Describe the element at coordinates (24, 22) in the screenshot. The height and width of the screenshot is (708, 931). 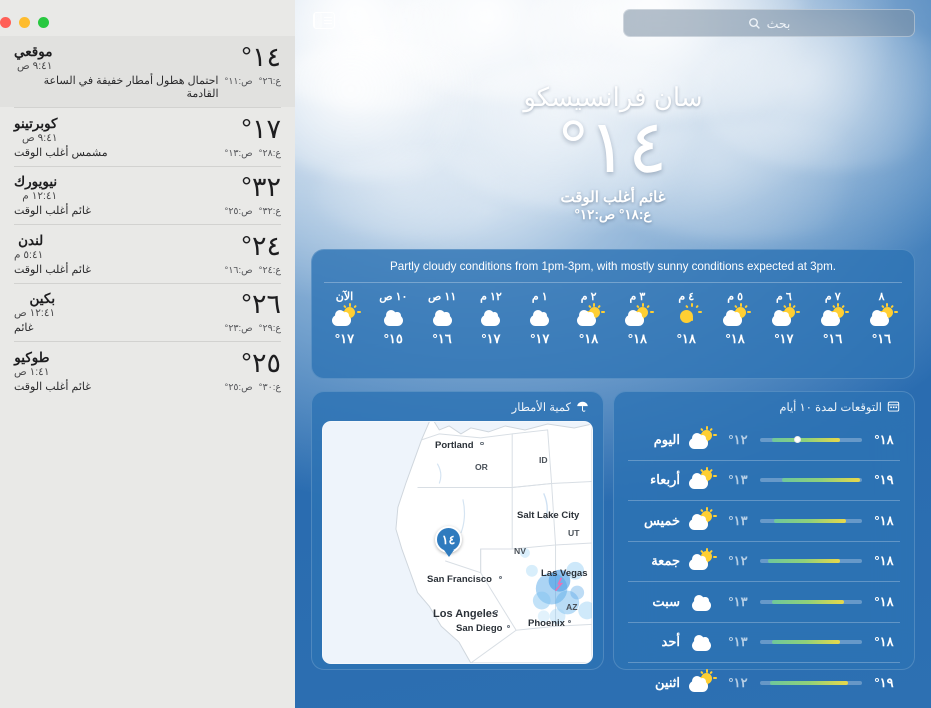
I see `minimize-button` at that location.